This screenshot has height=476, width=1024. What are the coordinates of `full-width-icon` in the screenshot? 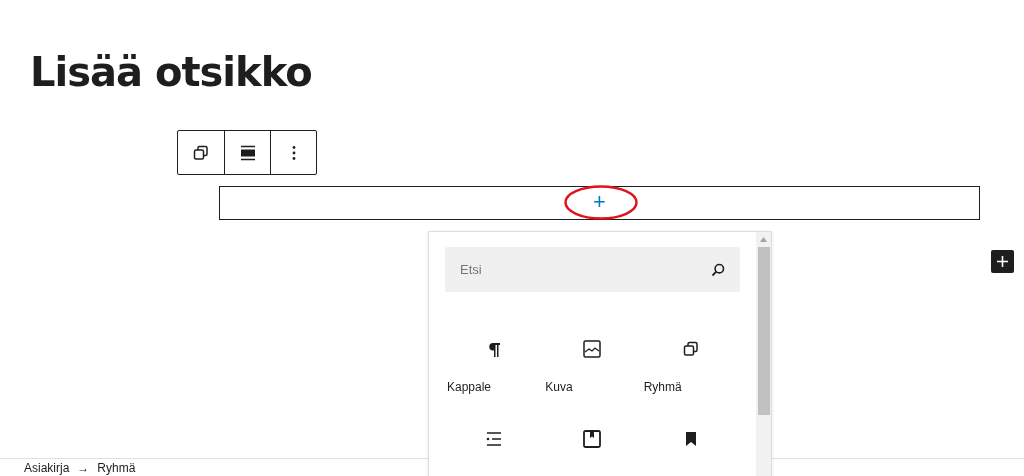 It's located at (247, 152).